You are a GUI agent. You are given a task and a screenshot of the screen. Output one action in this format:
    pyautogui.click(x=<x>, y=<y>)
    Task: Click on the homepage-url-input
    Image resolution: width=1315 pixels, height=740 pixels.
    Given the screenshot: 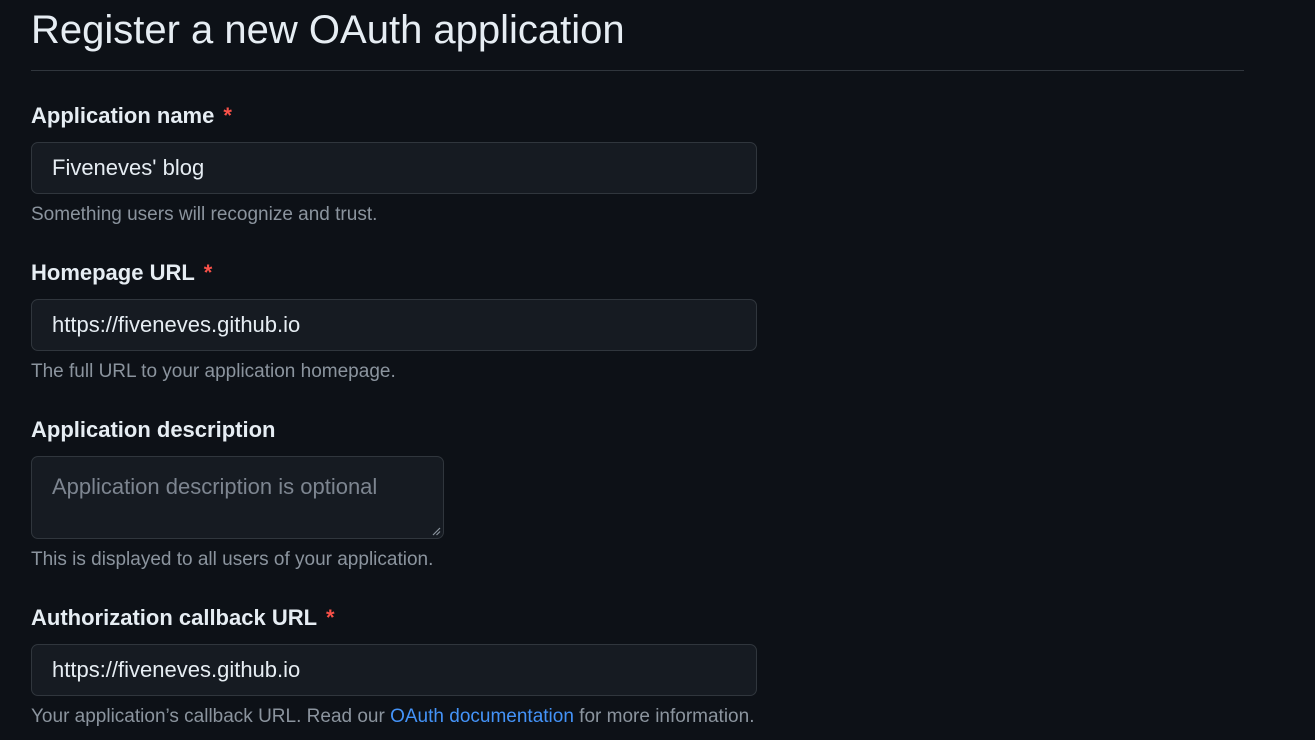 What is the action you would take?
    pyautogui.click(x=394, y=325)
    